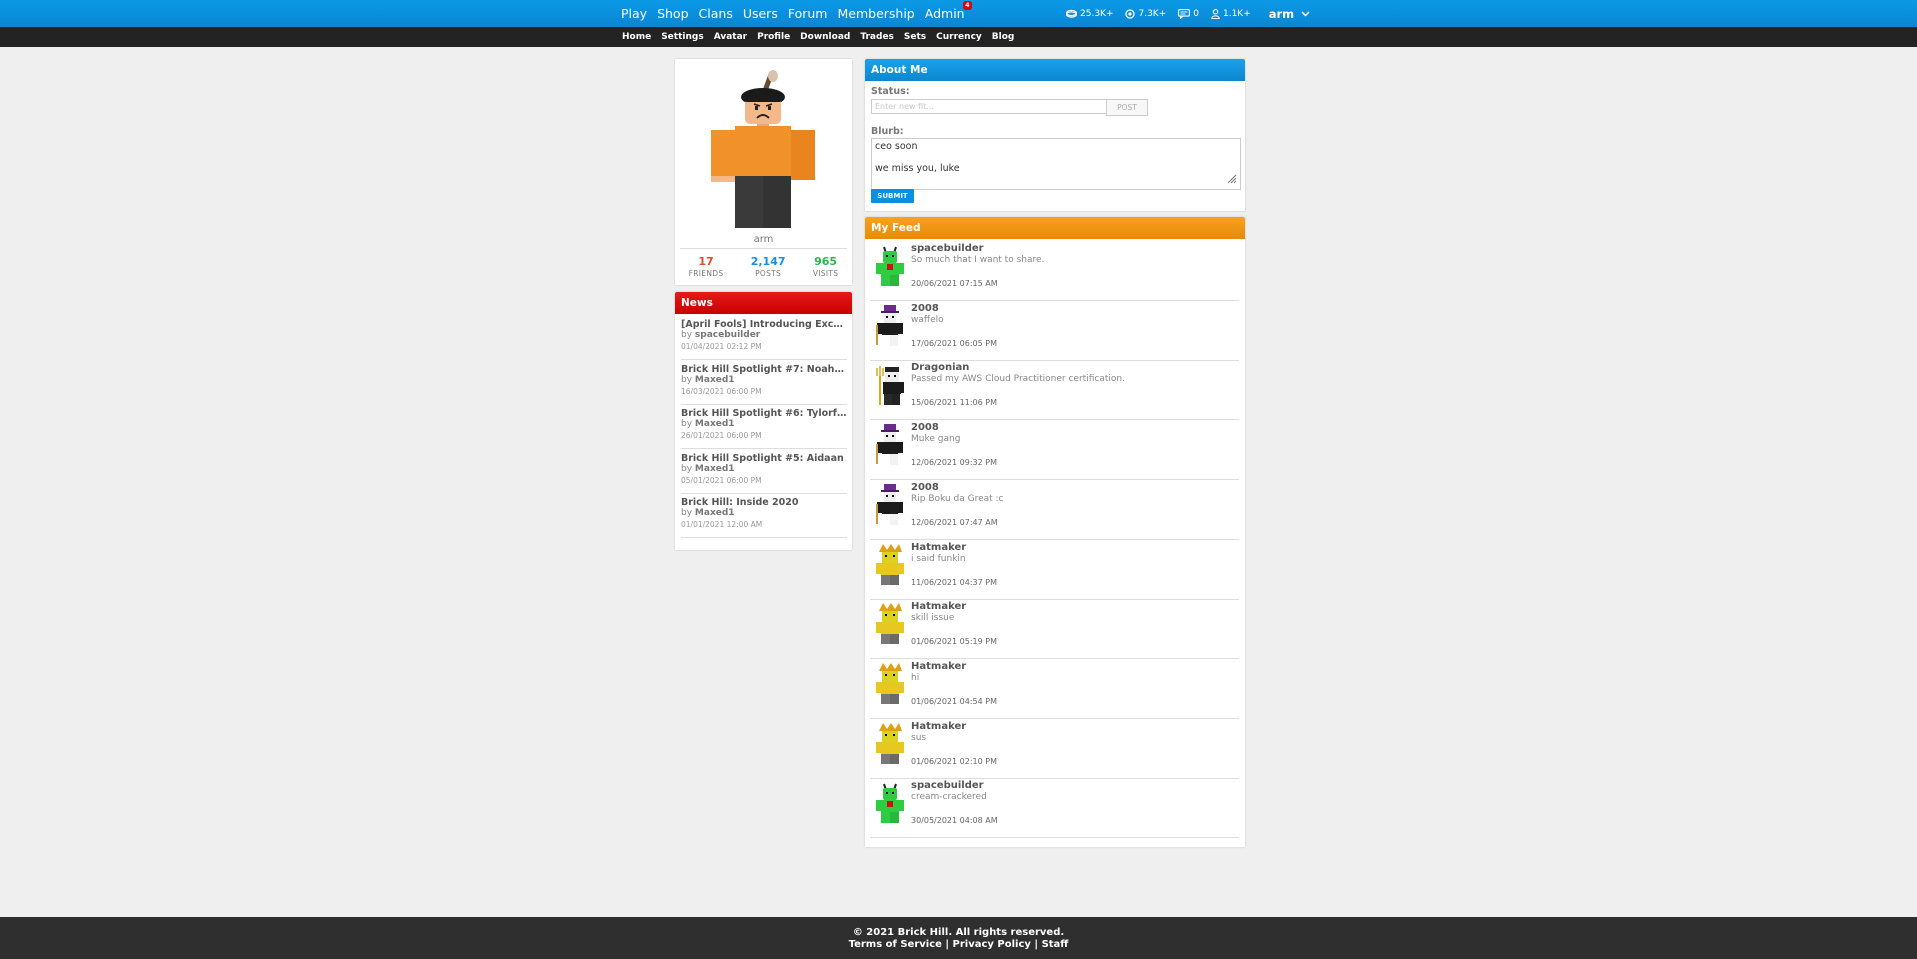  Describe the element at coordinates (992, 944) in the screenshot. I see `privacy-link: Privacy Policy` at that location.